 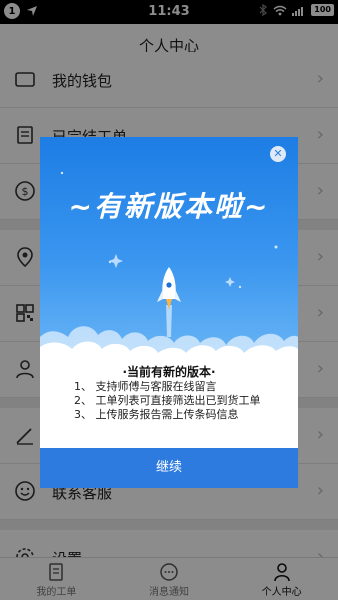 What do you see at coordinates (156, 414) in the screenshot?
I see `update-note-item: 3、 上传服务报告需上传条码信息` at bounding box center [156, 414].